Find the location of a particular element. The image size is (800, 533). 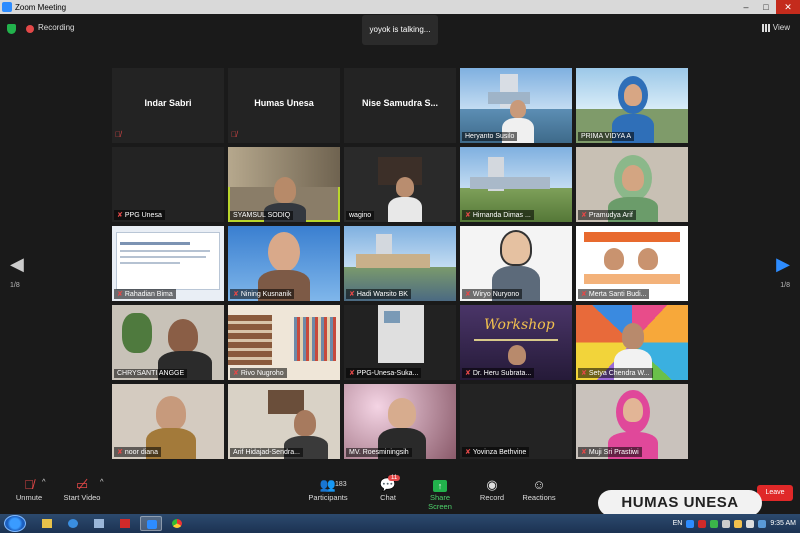

video-tile: CHRYSANTI ANGGE is located at coordinates (168, 342).